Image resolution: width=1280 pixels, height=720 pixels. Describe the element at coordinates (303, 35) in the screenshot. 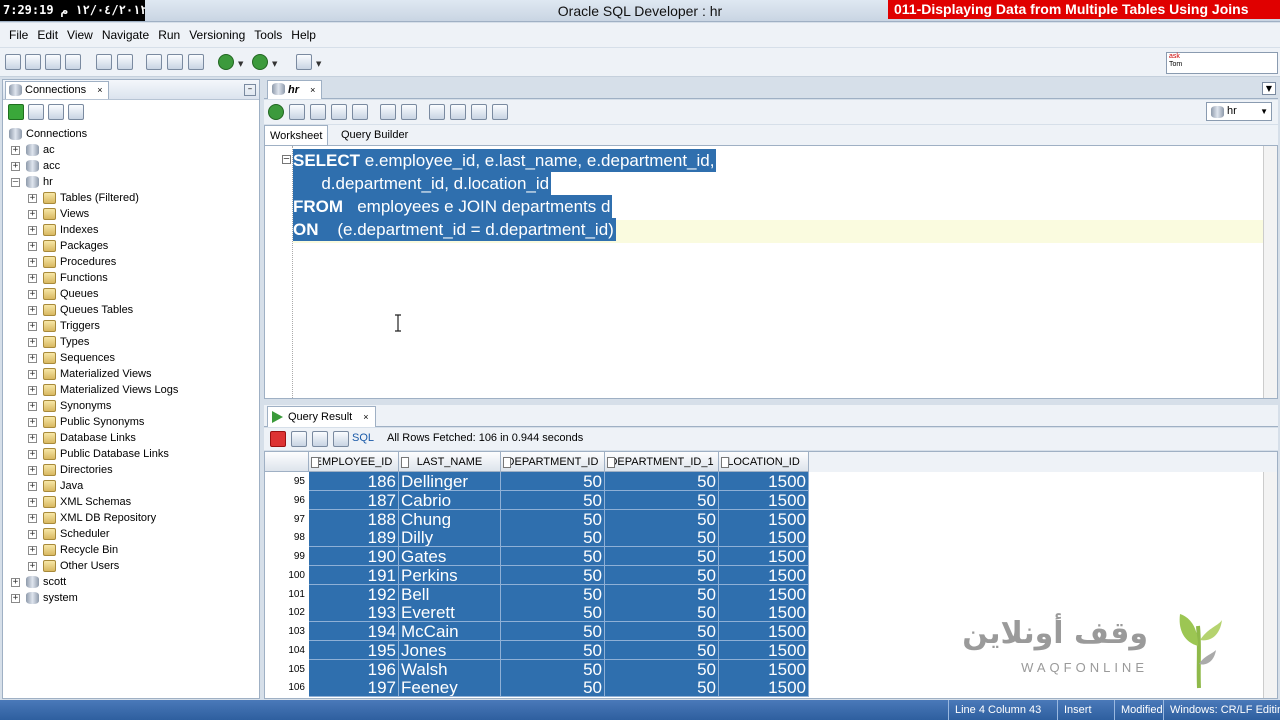

I see `menu-help: Help` at that location.